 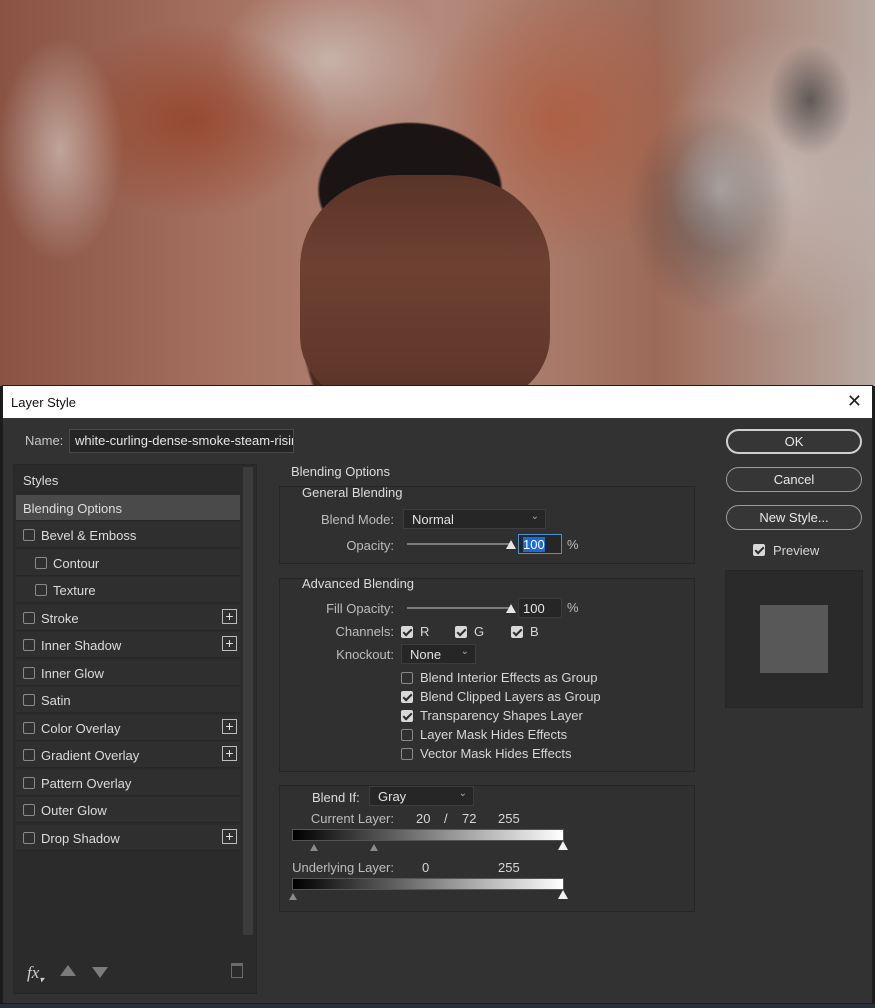 What do you see at coordinates (407, 678) in the screenshot?
I see `blend-interior-effects-as-group-checkbox` at bounding box center [407, 678].